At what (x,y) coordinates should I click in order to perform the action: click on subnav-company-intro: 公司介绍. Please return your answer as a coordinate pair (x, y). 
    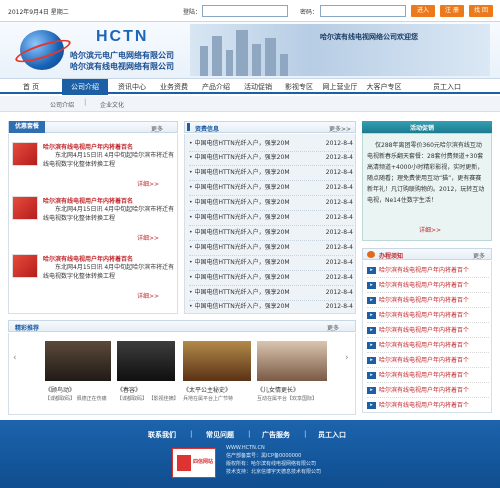
    Looking at the image, I should click on (62, 104).